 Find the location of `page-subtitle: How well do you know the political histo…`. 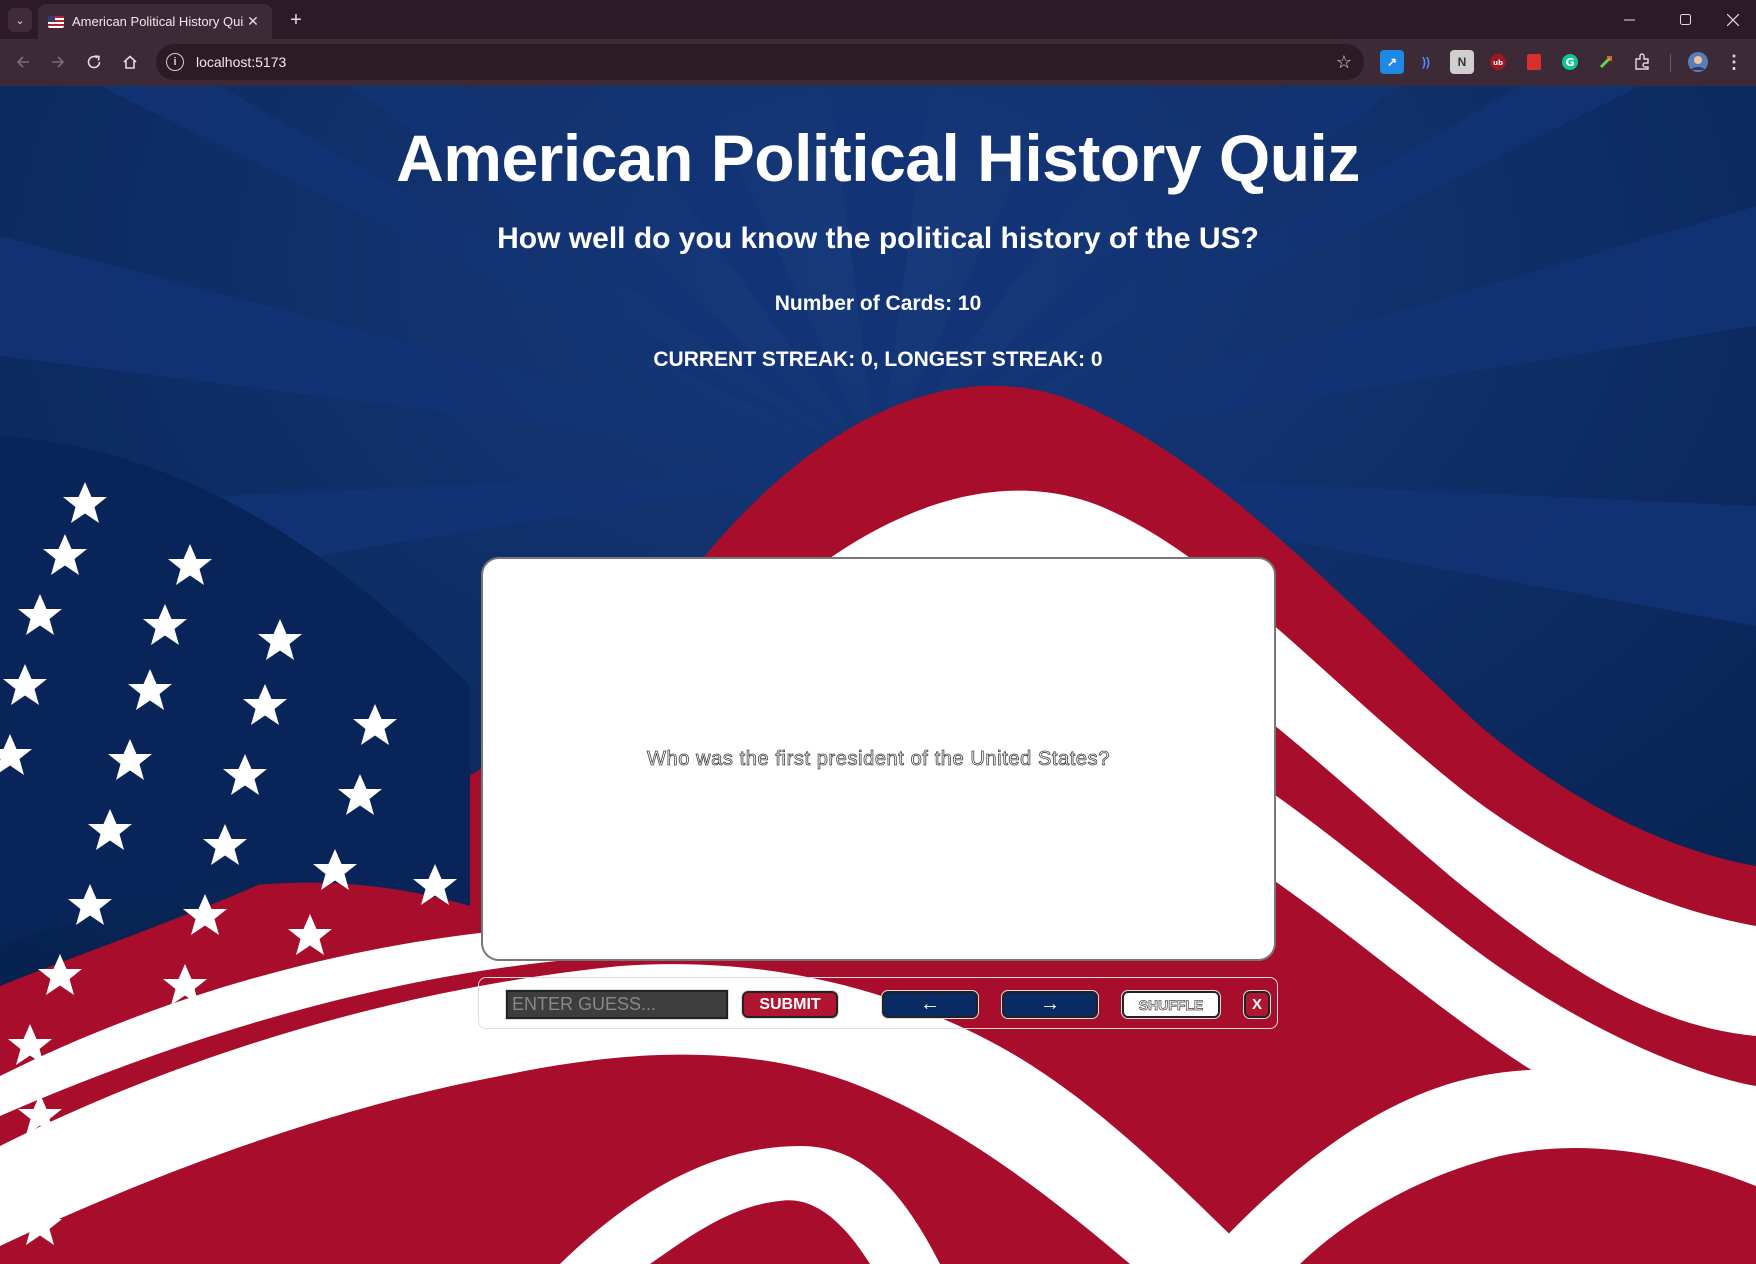

page-subtitle: How well do you know the political histo… is located at coordinates (878, 238).